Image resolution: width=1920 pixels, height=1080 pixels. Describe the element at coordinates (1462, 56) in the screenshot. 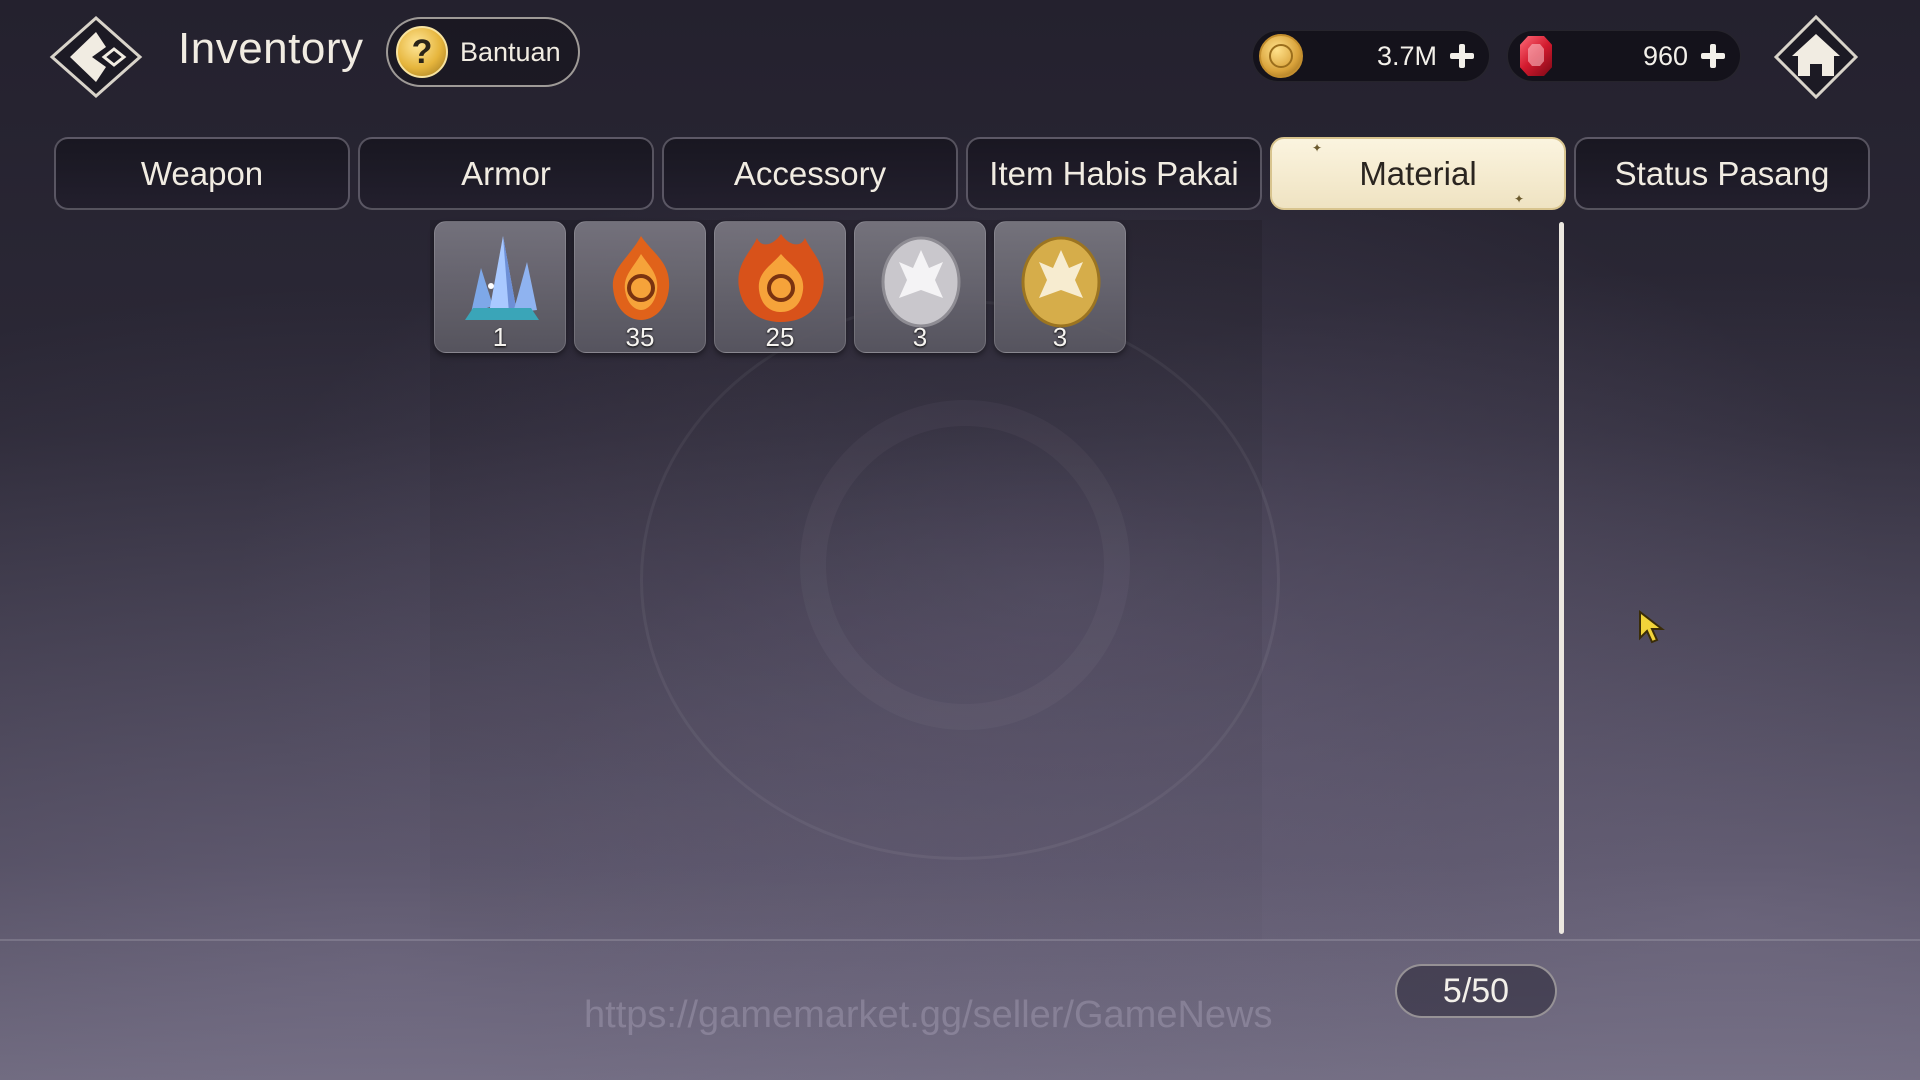

I see `add-gold-button` at that location.